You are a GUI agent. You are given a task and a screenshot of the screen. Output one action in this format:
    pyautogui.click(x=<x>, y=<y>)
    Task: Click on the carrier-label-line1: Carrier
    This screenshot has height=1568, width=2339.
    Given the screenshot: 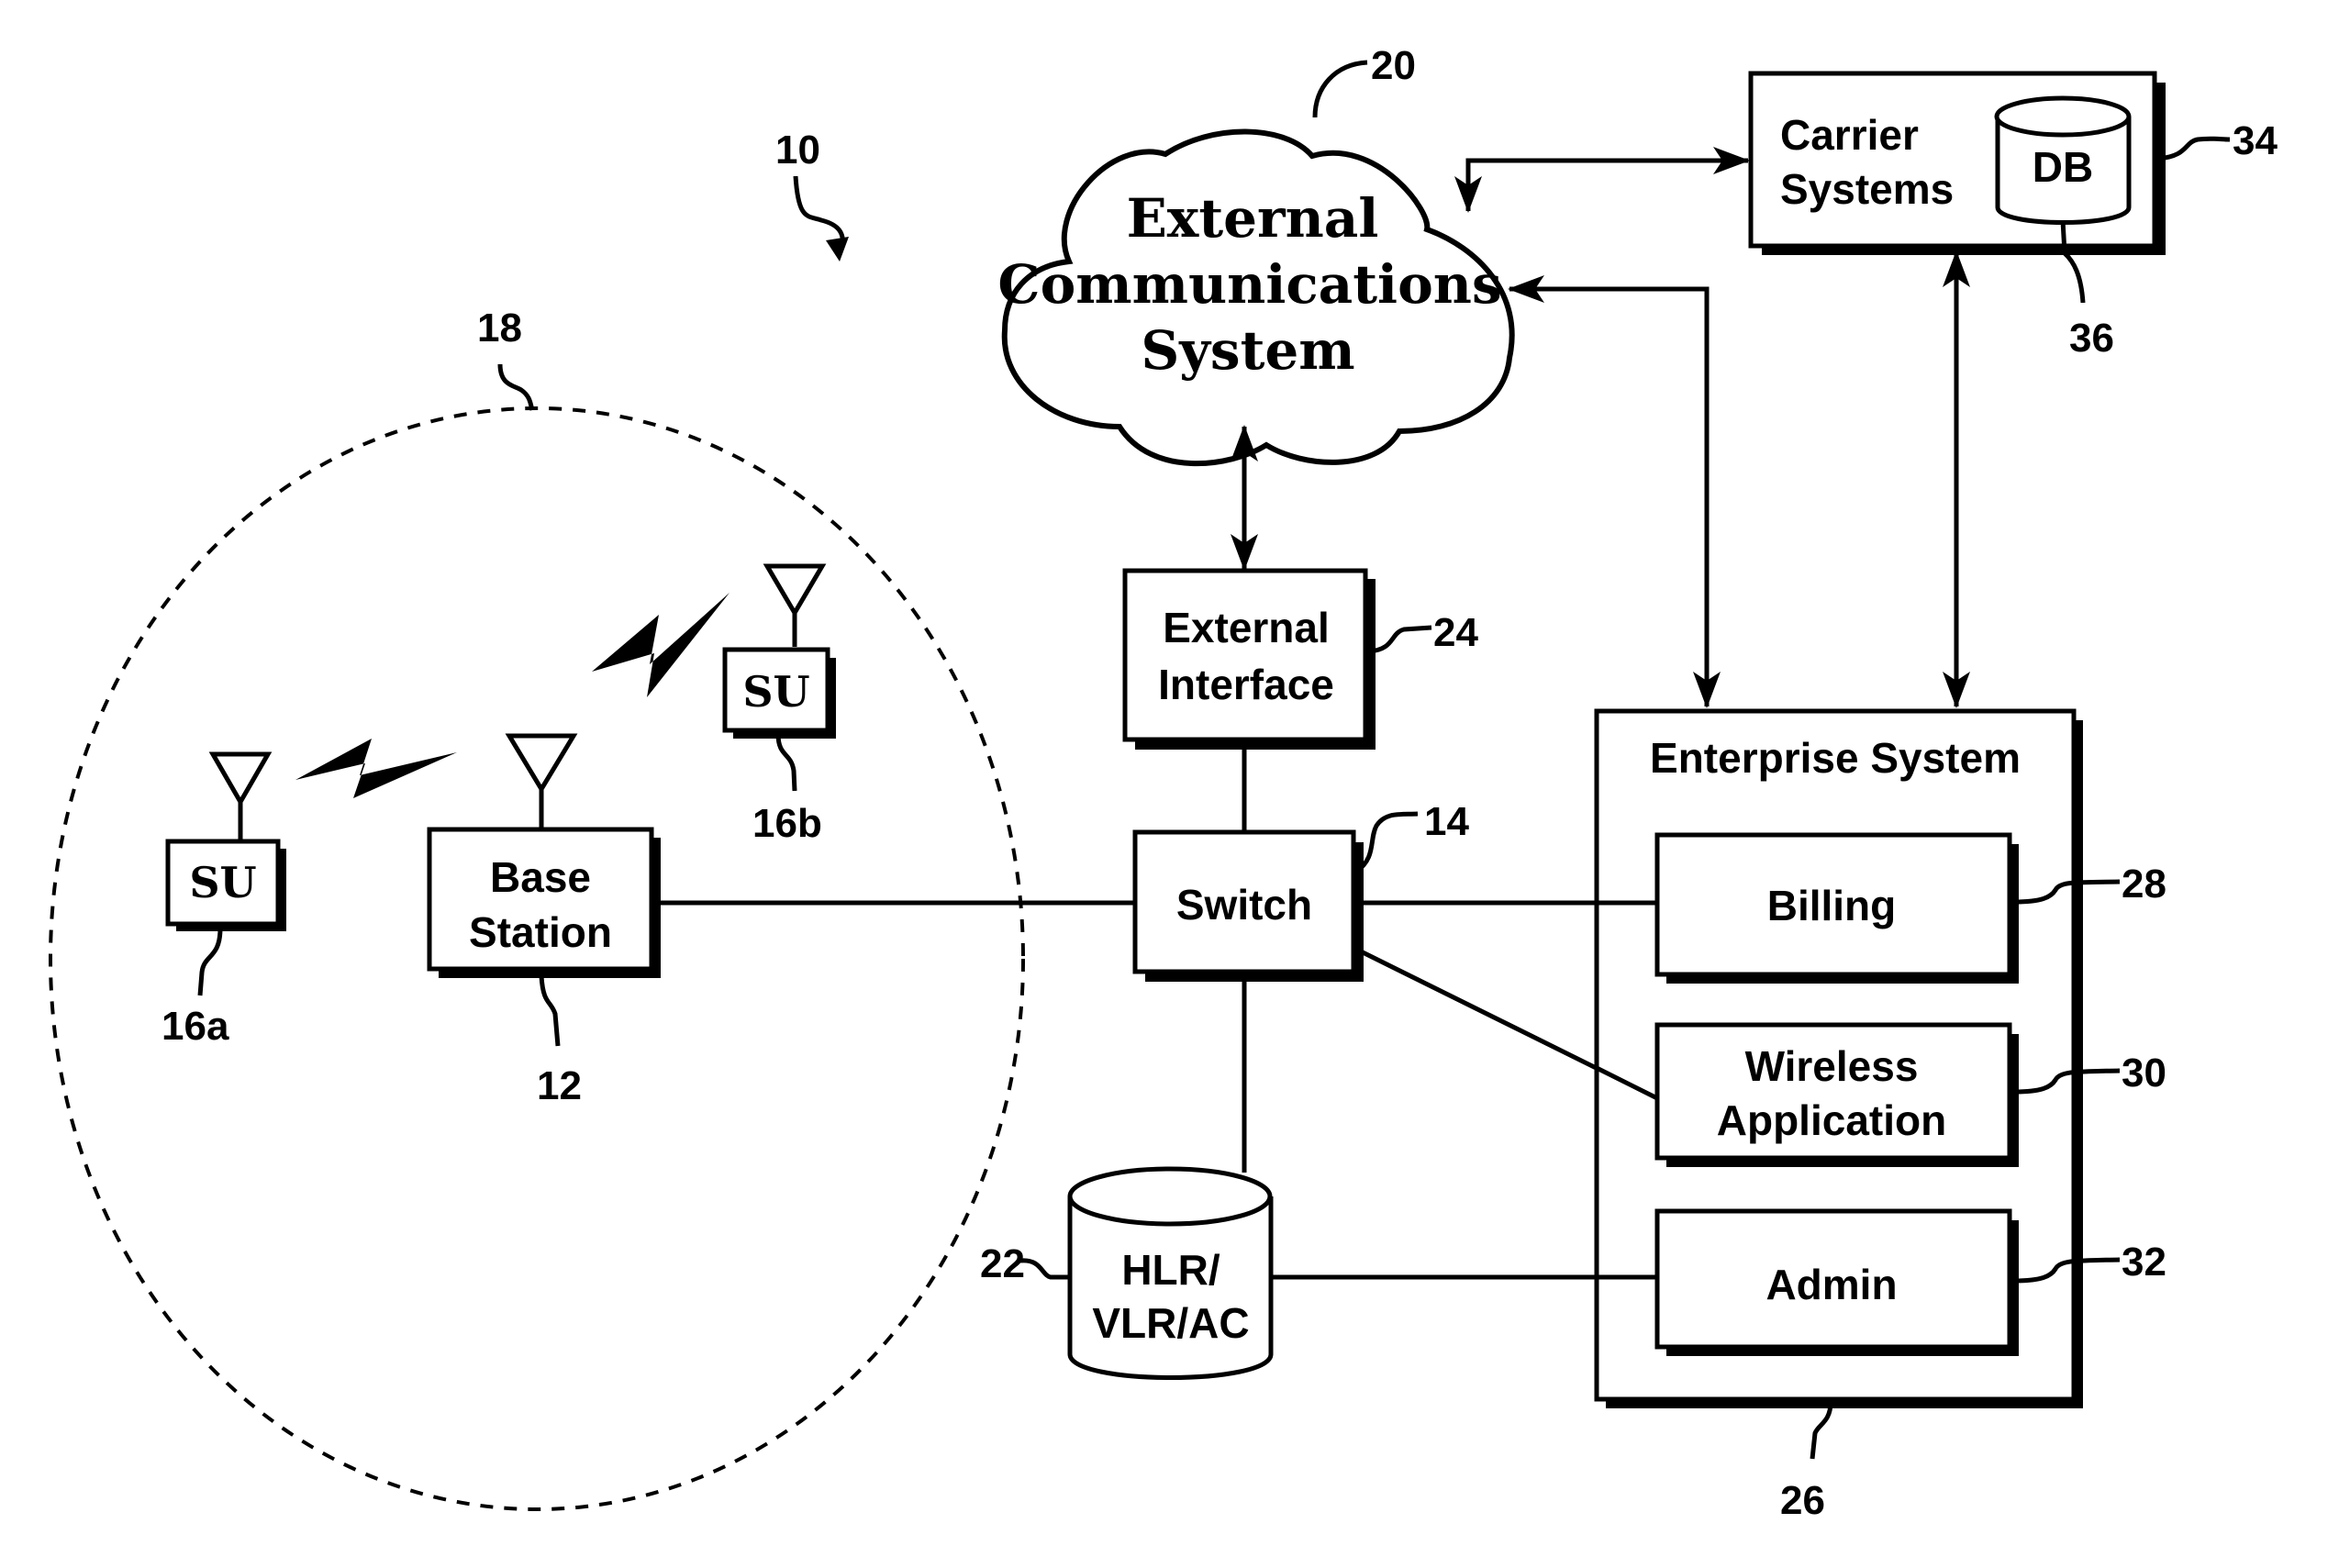 What is the action you would take?
    pyautogui.click(x=1849, y=135)
    